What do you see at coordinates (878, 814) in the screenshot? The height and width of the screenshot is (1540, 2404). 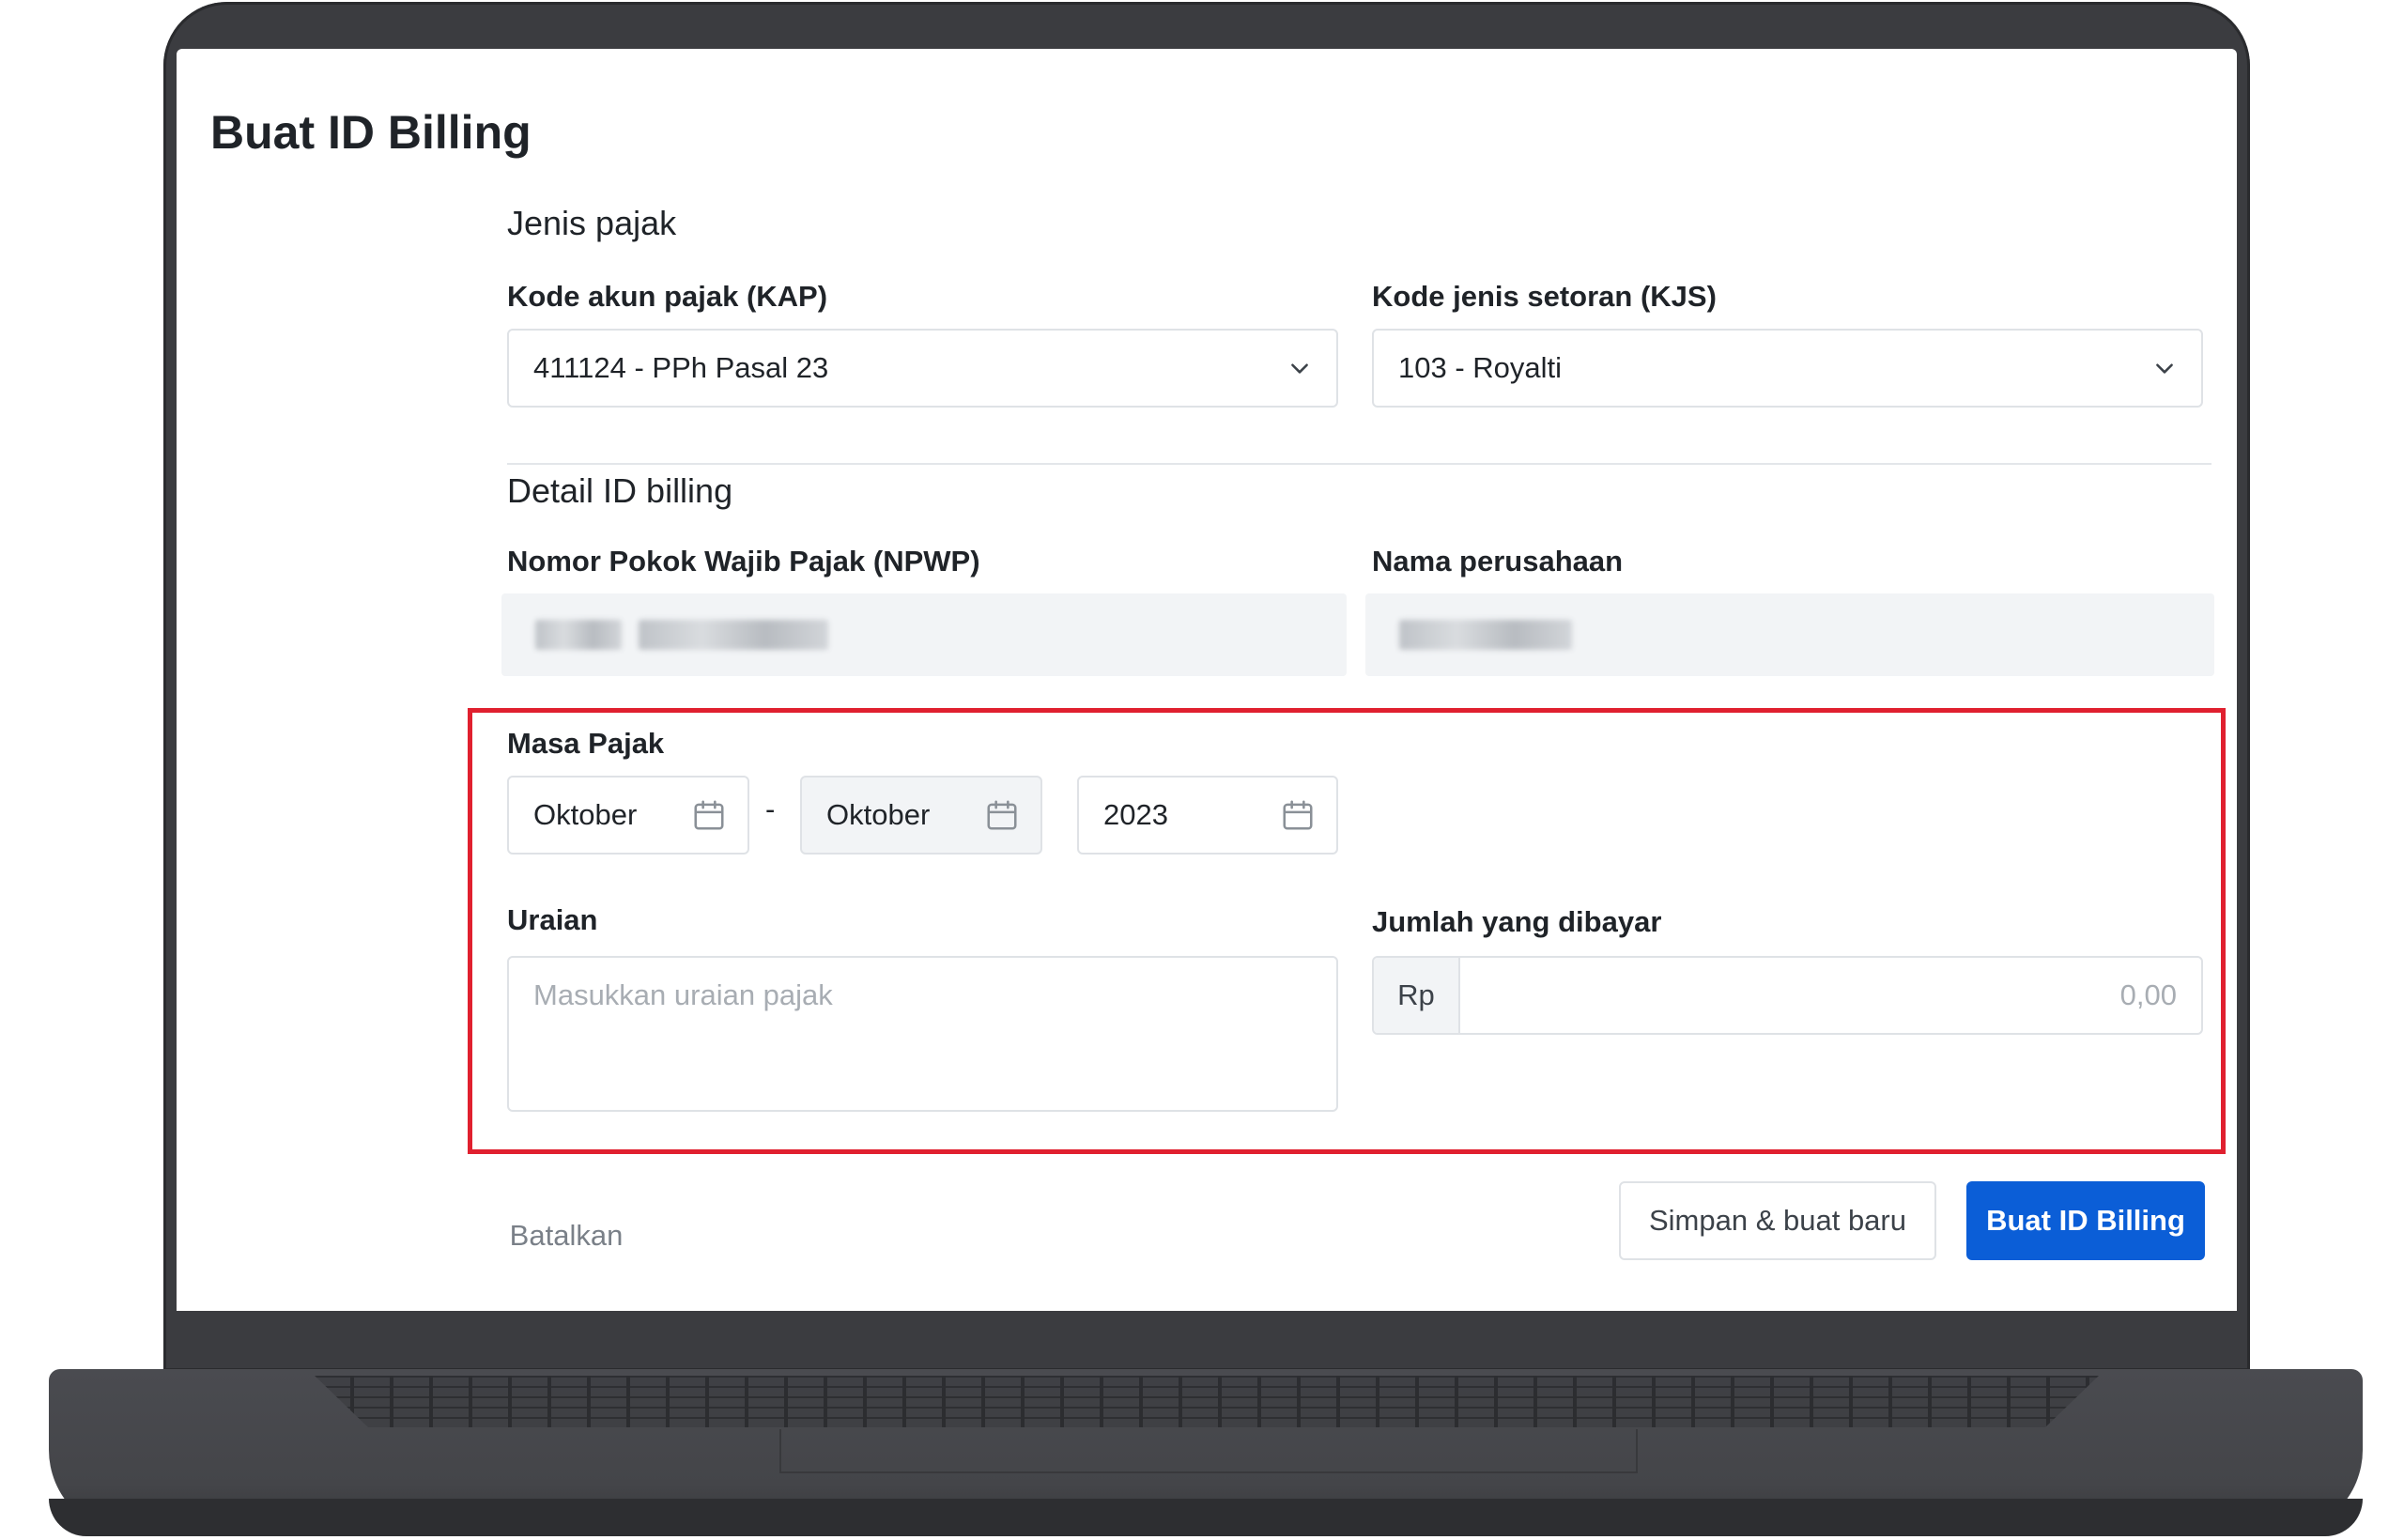 I see `masa-pajak-to-value: Oktober` at bounding box center [878, 814].